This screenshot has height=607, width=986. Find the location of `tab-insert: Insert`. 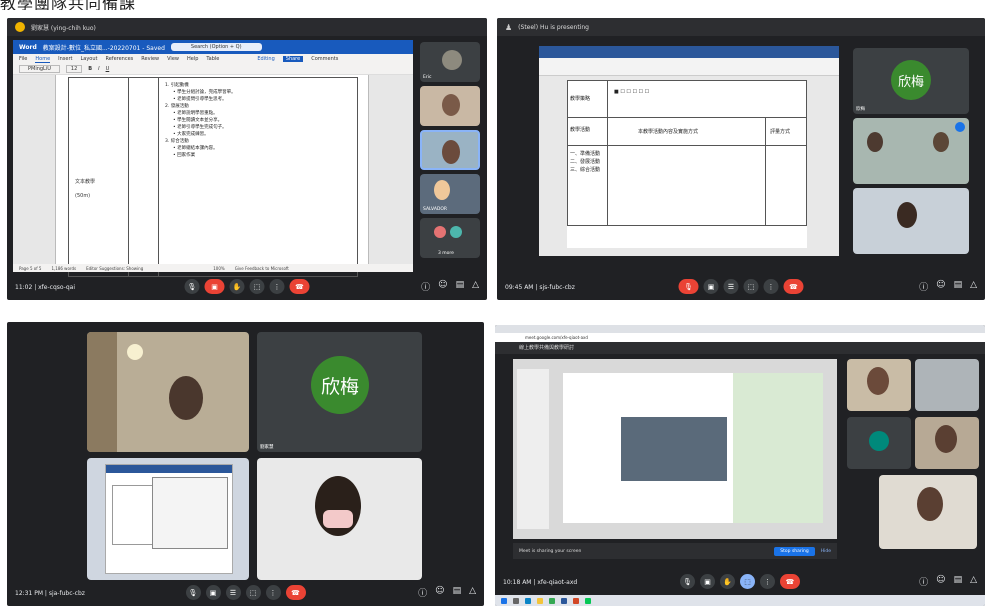

tab-insert: Insert is located at coordinates (65, 59).